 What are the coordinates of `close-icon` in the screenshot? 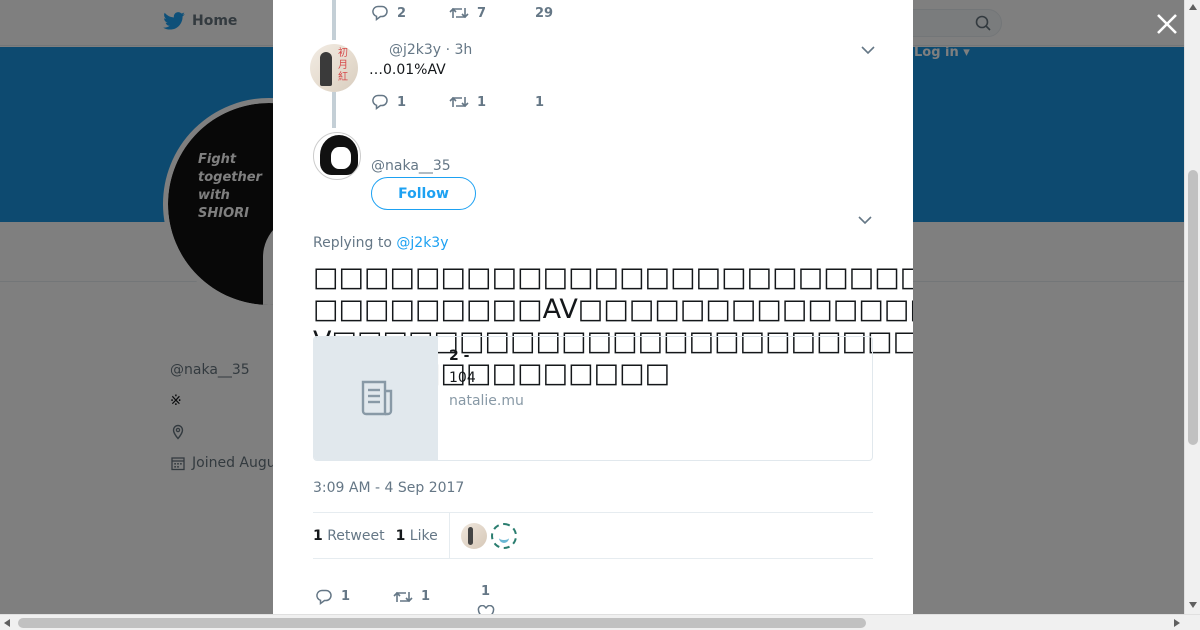 It's located at (1167, 24).